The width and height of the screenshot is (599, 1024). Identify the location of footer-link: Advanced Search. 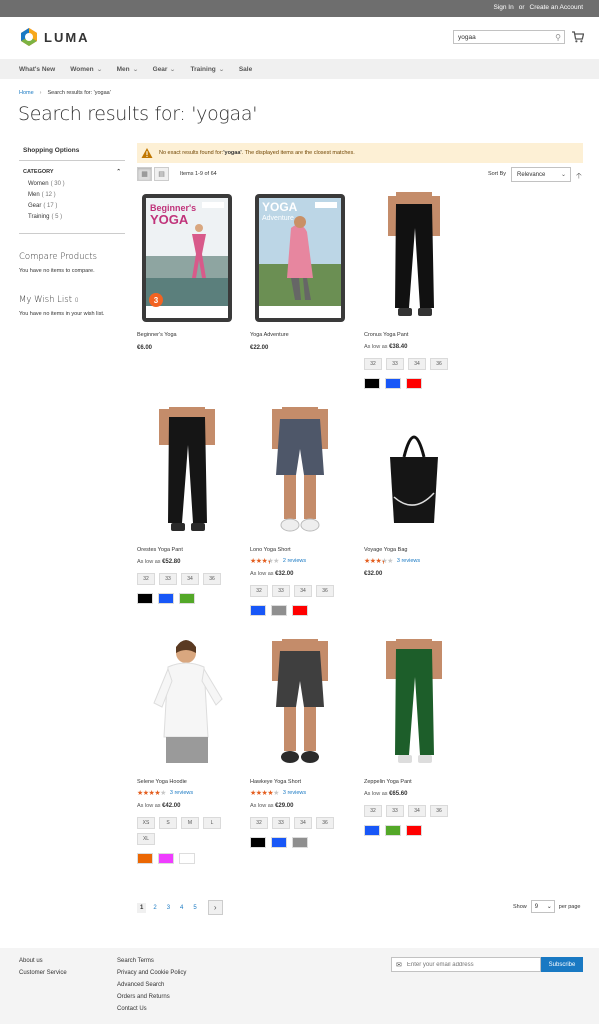
(151, 985).